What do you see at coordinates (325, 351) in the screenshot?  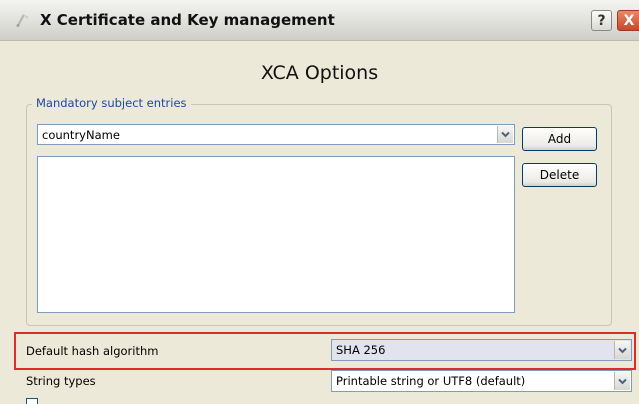 I see `highlight-annotation` at bounding box center [325, 351].